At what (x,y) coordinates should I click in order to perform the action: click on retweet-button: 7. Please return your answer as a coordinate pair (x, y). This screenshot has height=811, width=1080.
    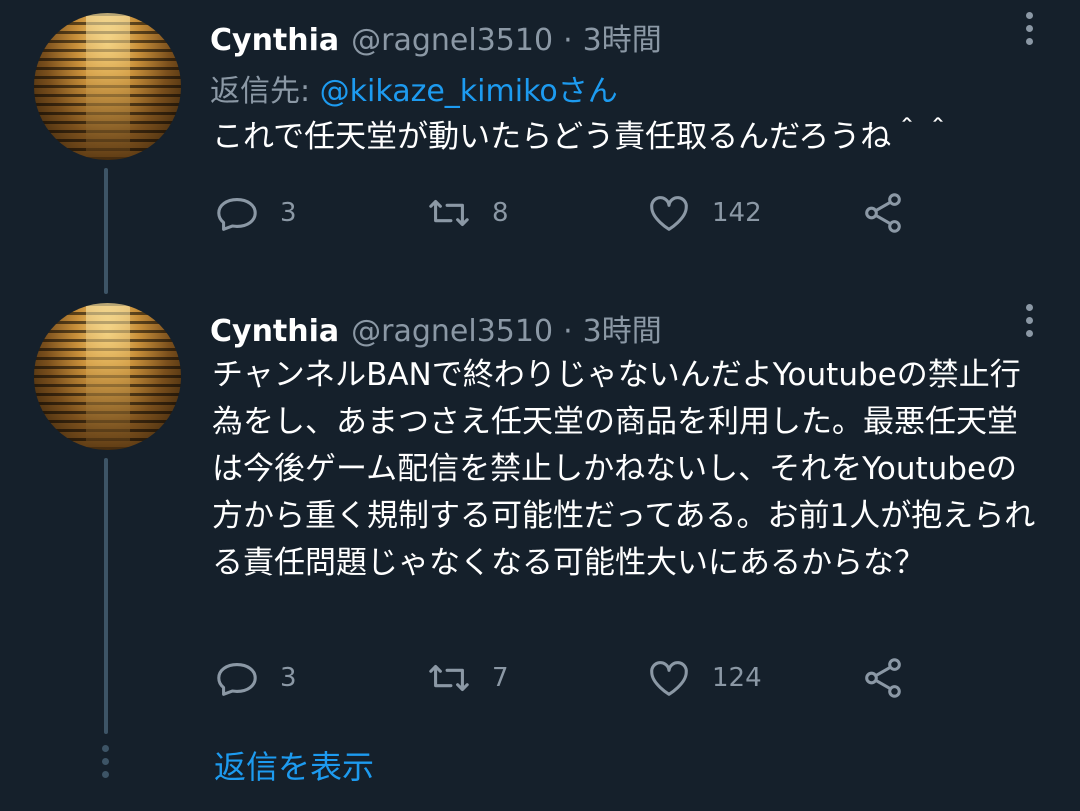
    Looking at the image, I should click on (467, 678).